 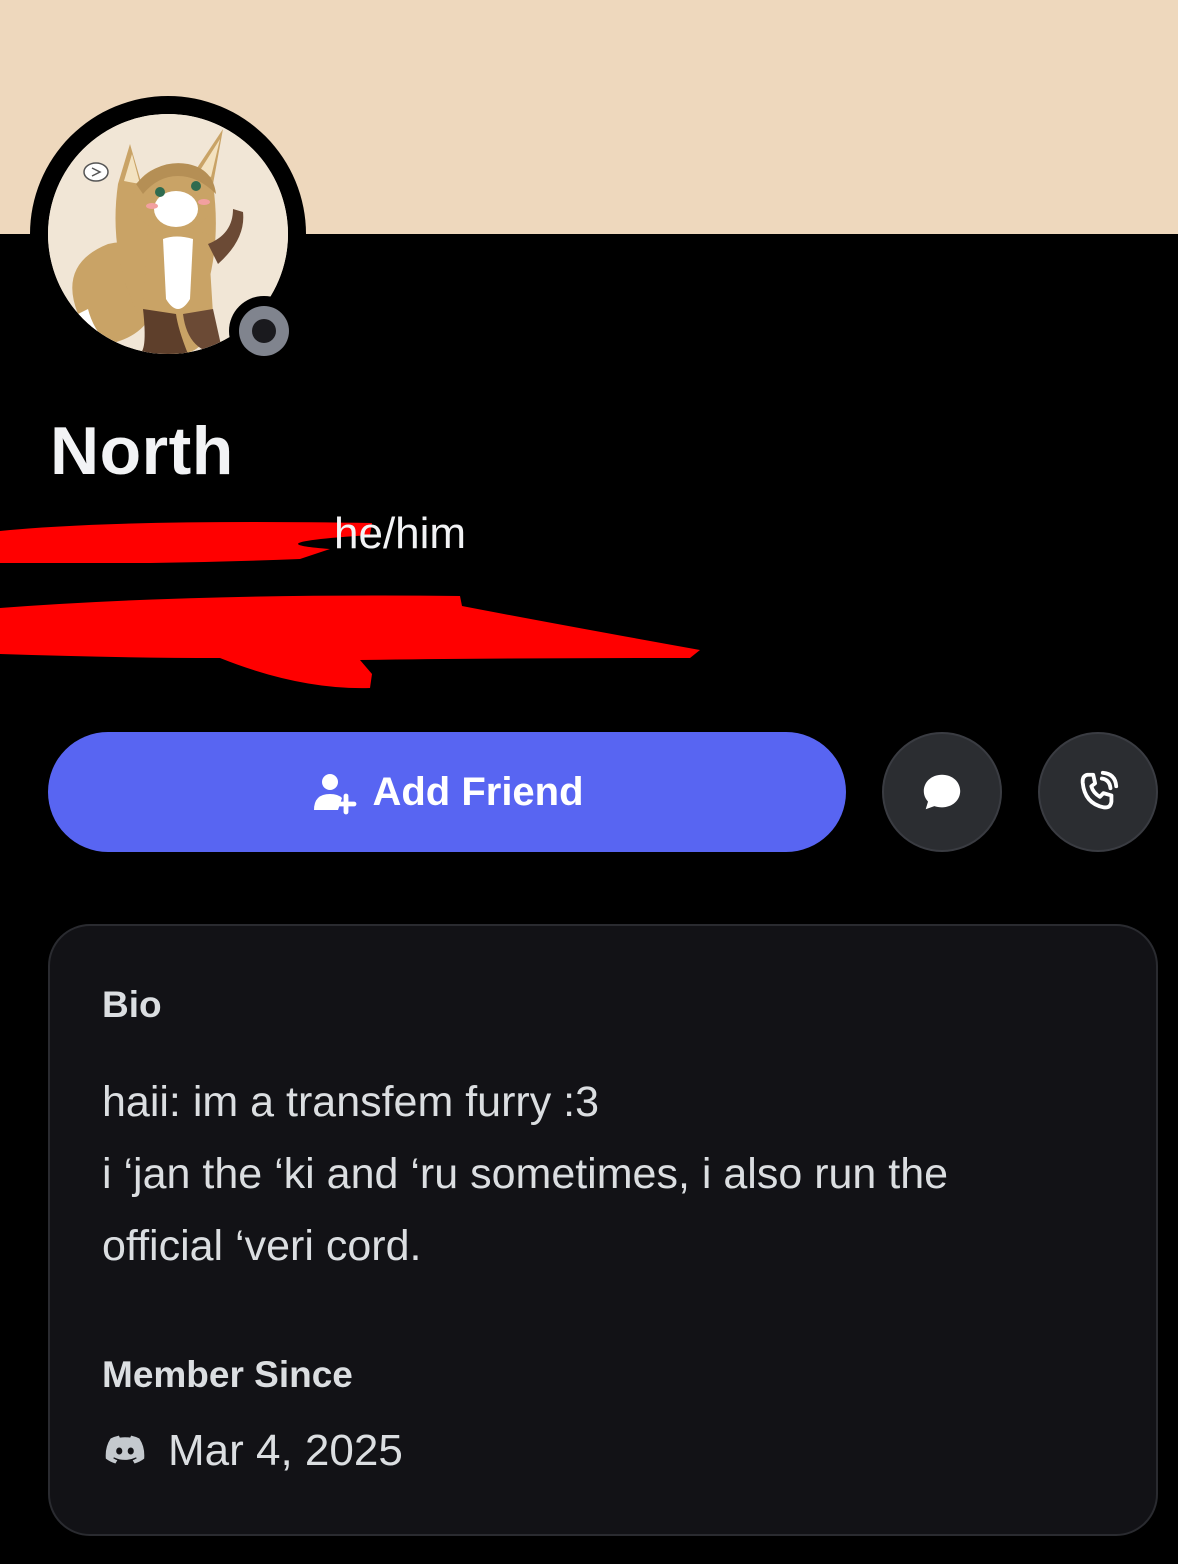 I want to click on add-friend-button: Add Friend, so click(x=447, y=792).